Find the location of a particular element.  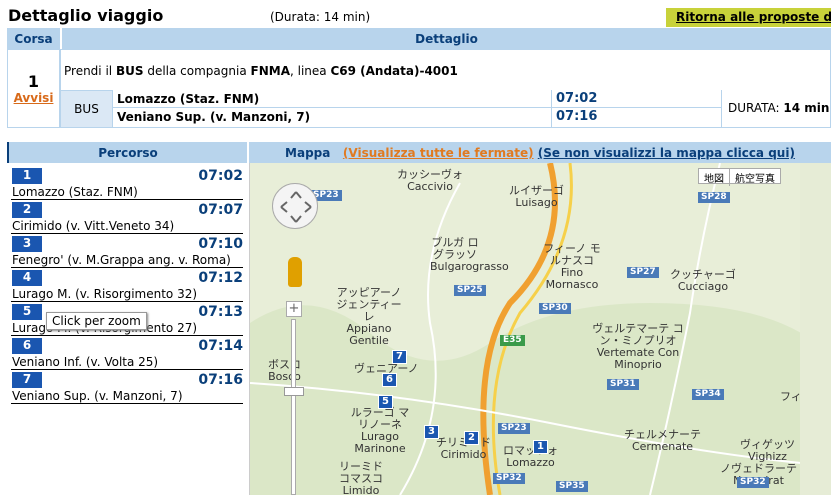

road-label: SP34 is located at coordinates (708, 394).